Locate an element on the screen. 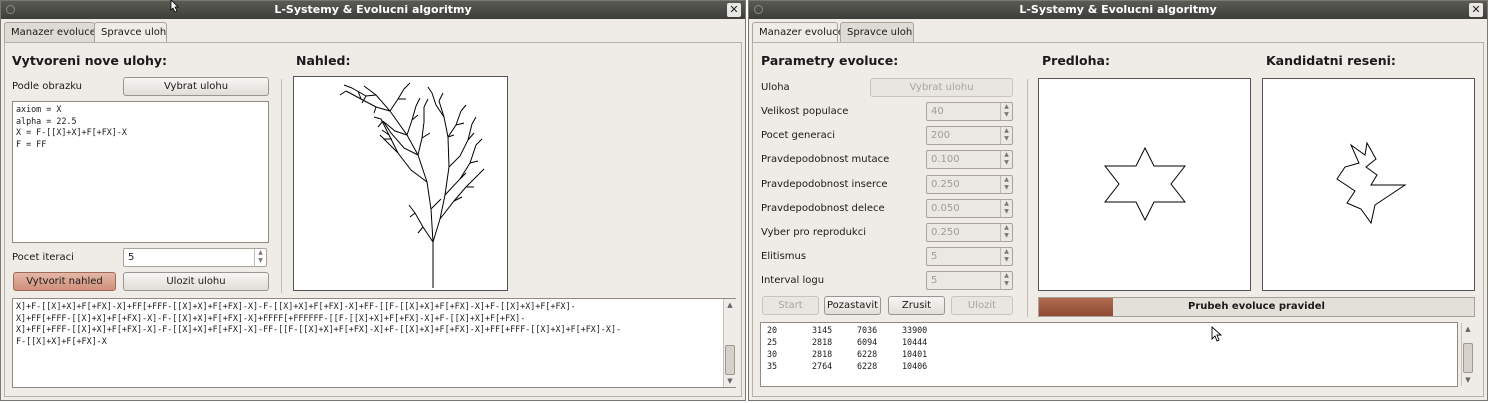  log-row: 25 2818 6094 10444 is located at coordinates (1109, 342).